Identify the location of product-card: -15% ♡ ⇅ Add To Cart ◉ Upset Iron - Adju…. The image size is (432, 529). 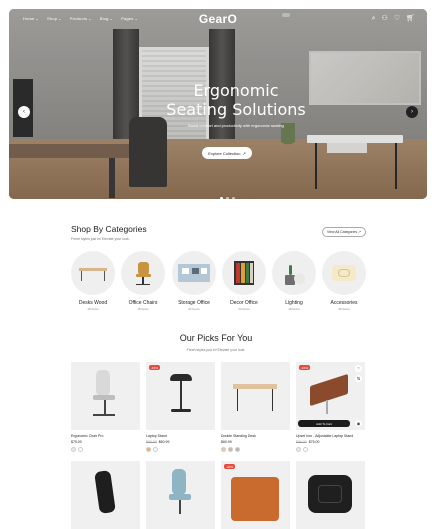
(330, 407).